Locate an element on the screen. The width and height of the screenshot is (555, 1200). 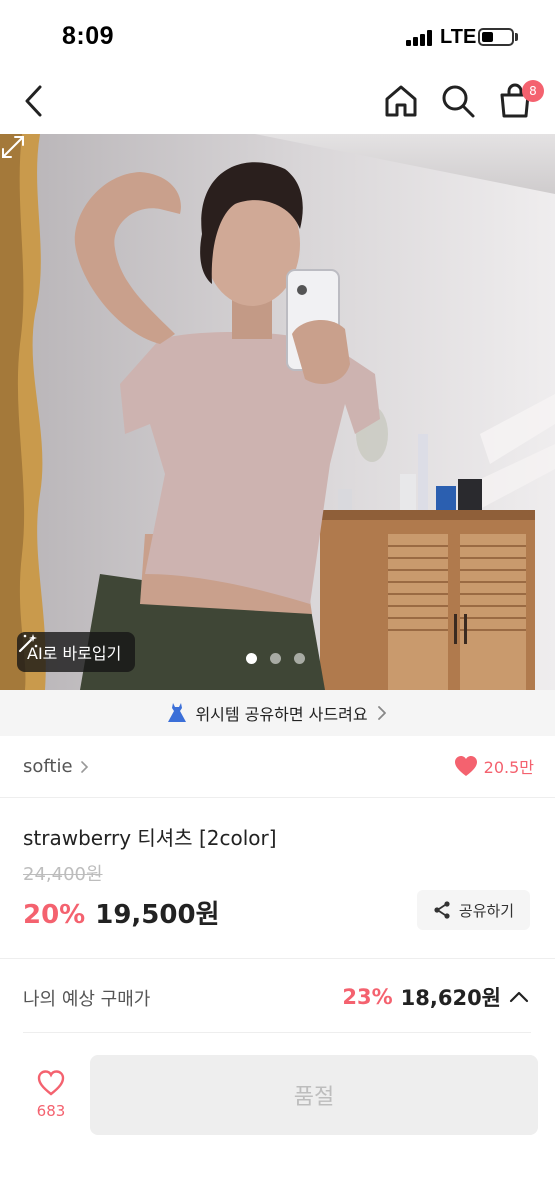
bottom-action-bar: 683 품절 is located at coordinates (277, 1120).